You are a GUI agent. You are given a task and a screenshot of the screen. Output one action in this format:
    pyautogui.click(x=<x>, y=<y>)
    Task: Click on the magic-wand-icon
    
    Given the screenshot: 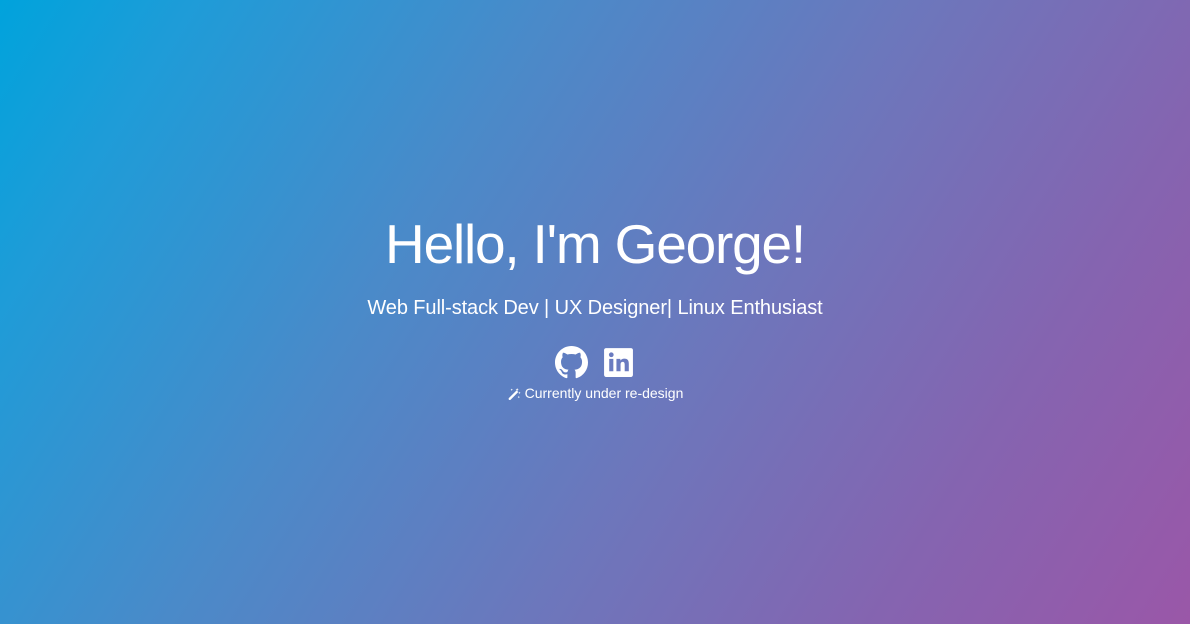 What is the action you would take?
    pyautogui.click(x=514, y=394)
    